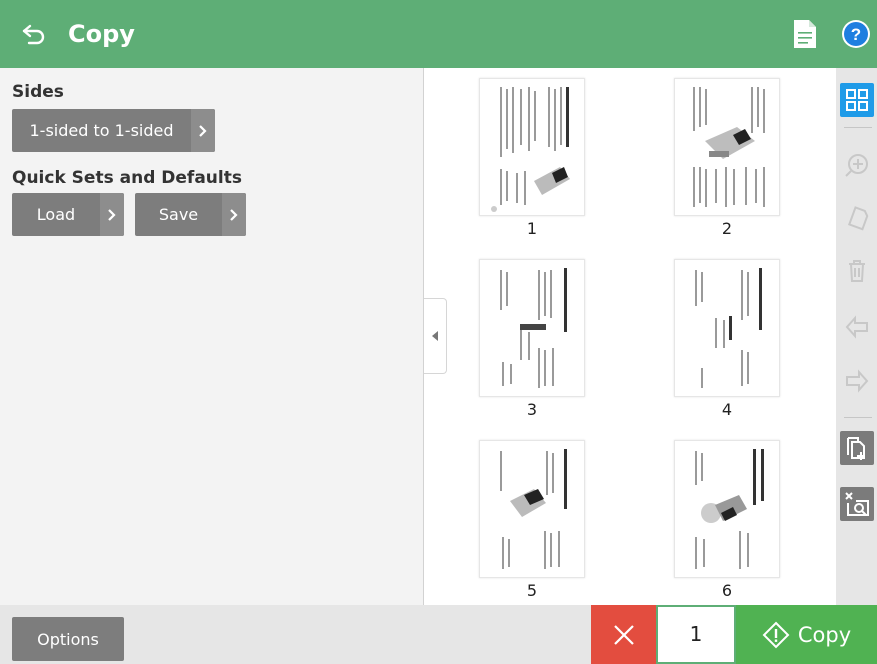  Describe the element at coordinates (824, 634) in the screenshot. I see `copy-label: Copy` at that location.